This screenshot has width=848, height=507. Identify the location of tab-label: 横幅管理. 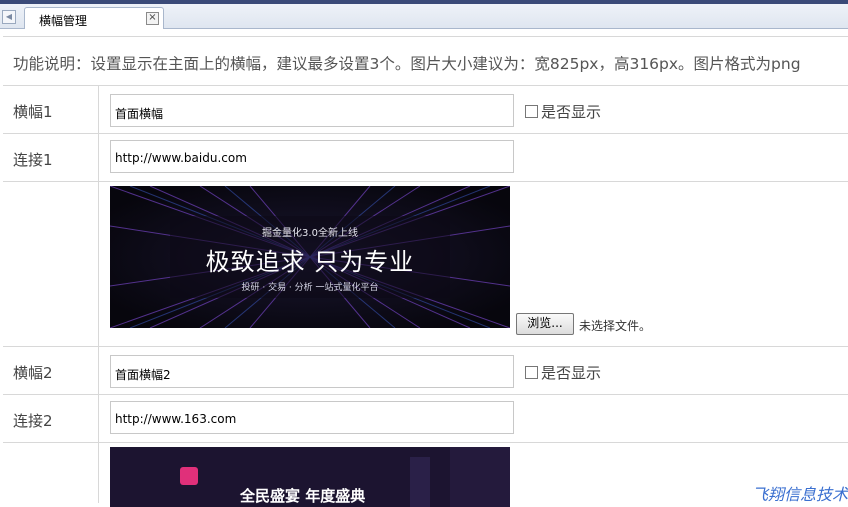
(63, 21).